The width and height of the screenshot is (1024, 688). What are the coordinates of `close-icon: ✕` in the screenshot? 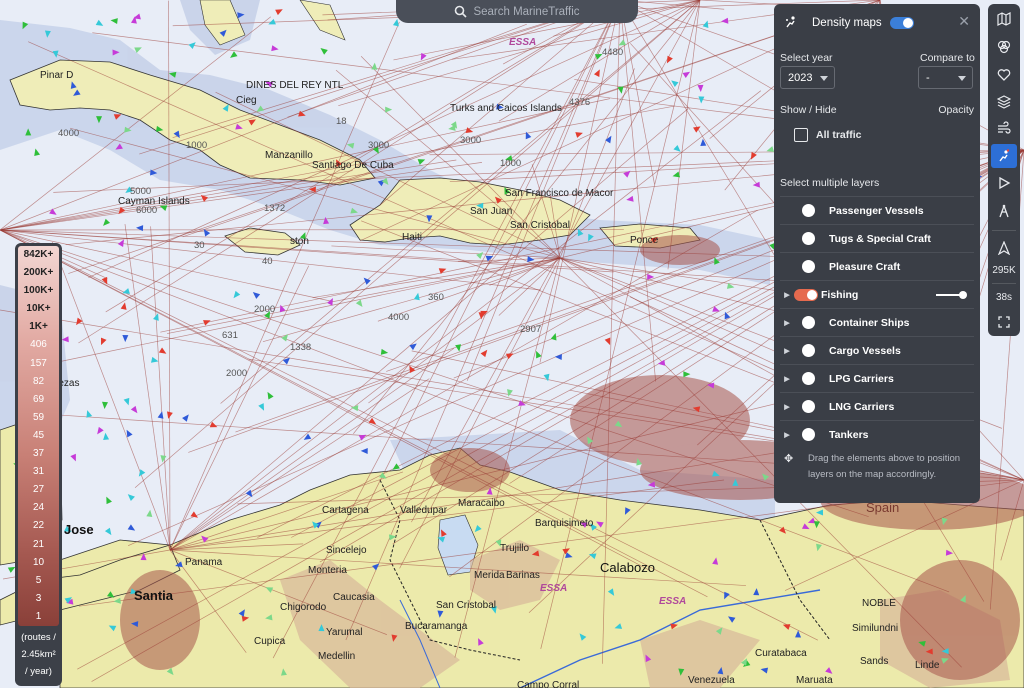 It's located at (964, 21).